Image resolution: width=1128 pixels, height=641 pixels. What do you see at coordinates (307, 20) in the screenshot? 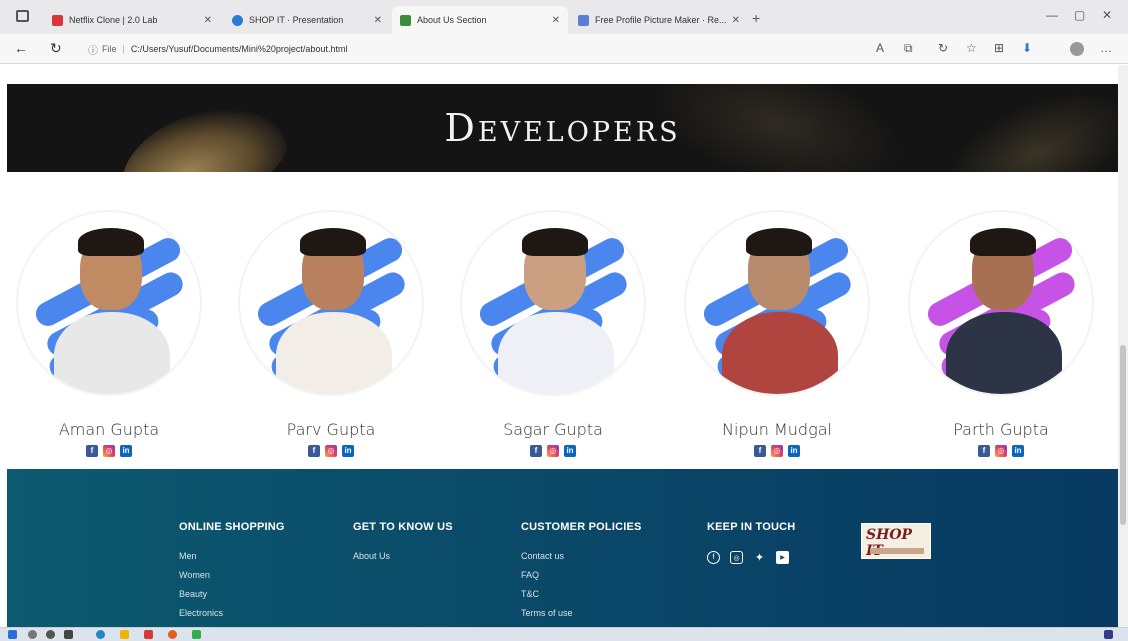
I see `browser-tab-2: SHOP IT · Presentation ✕` at bounding box center [307, 20].